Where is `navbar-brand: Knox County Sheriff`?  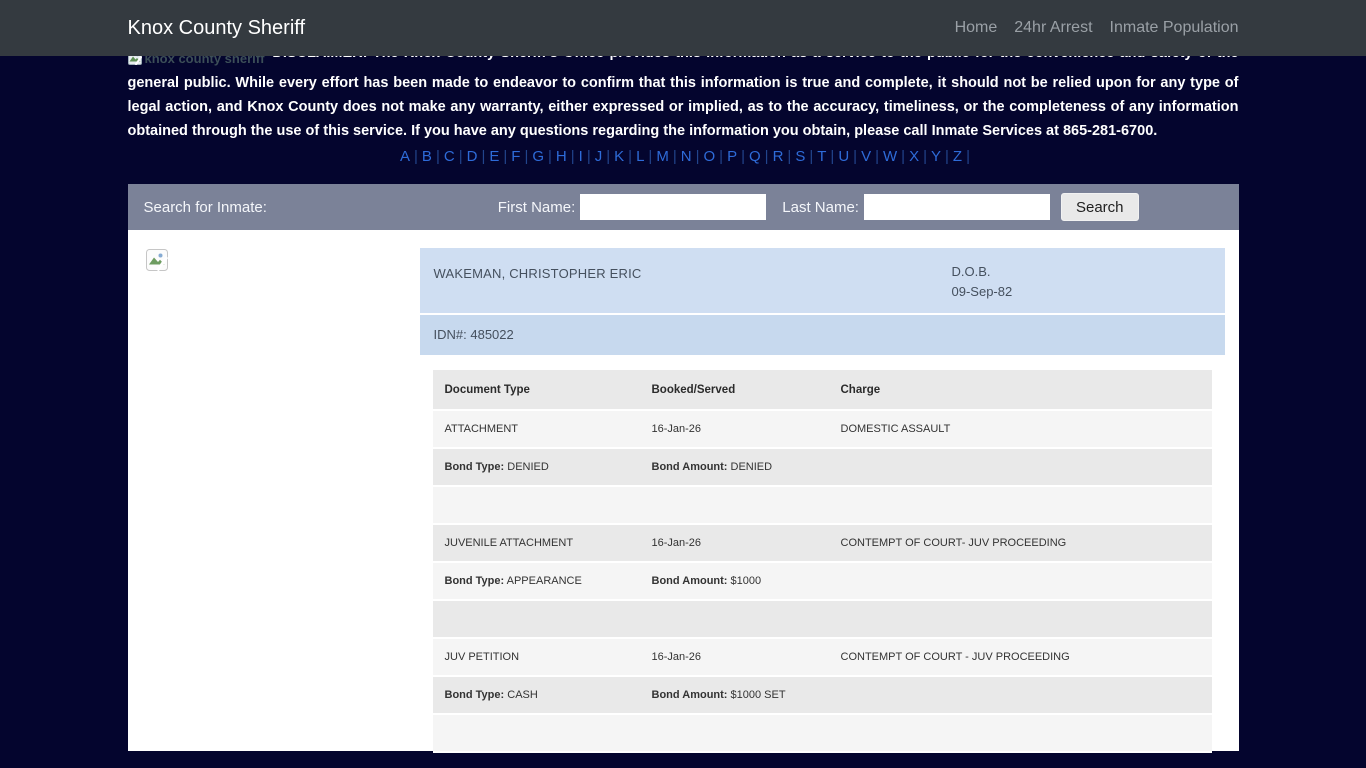
navbar-brand: Knox County Sheriff is located at coordinates (217, 28).